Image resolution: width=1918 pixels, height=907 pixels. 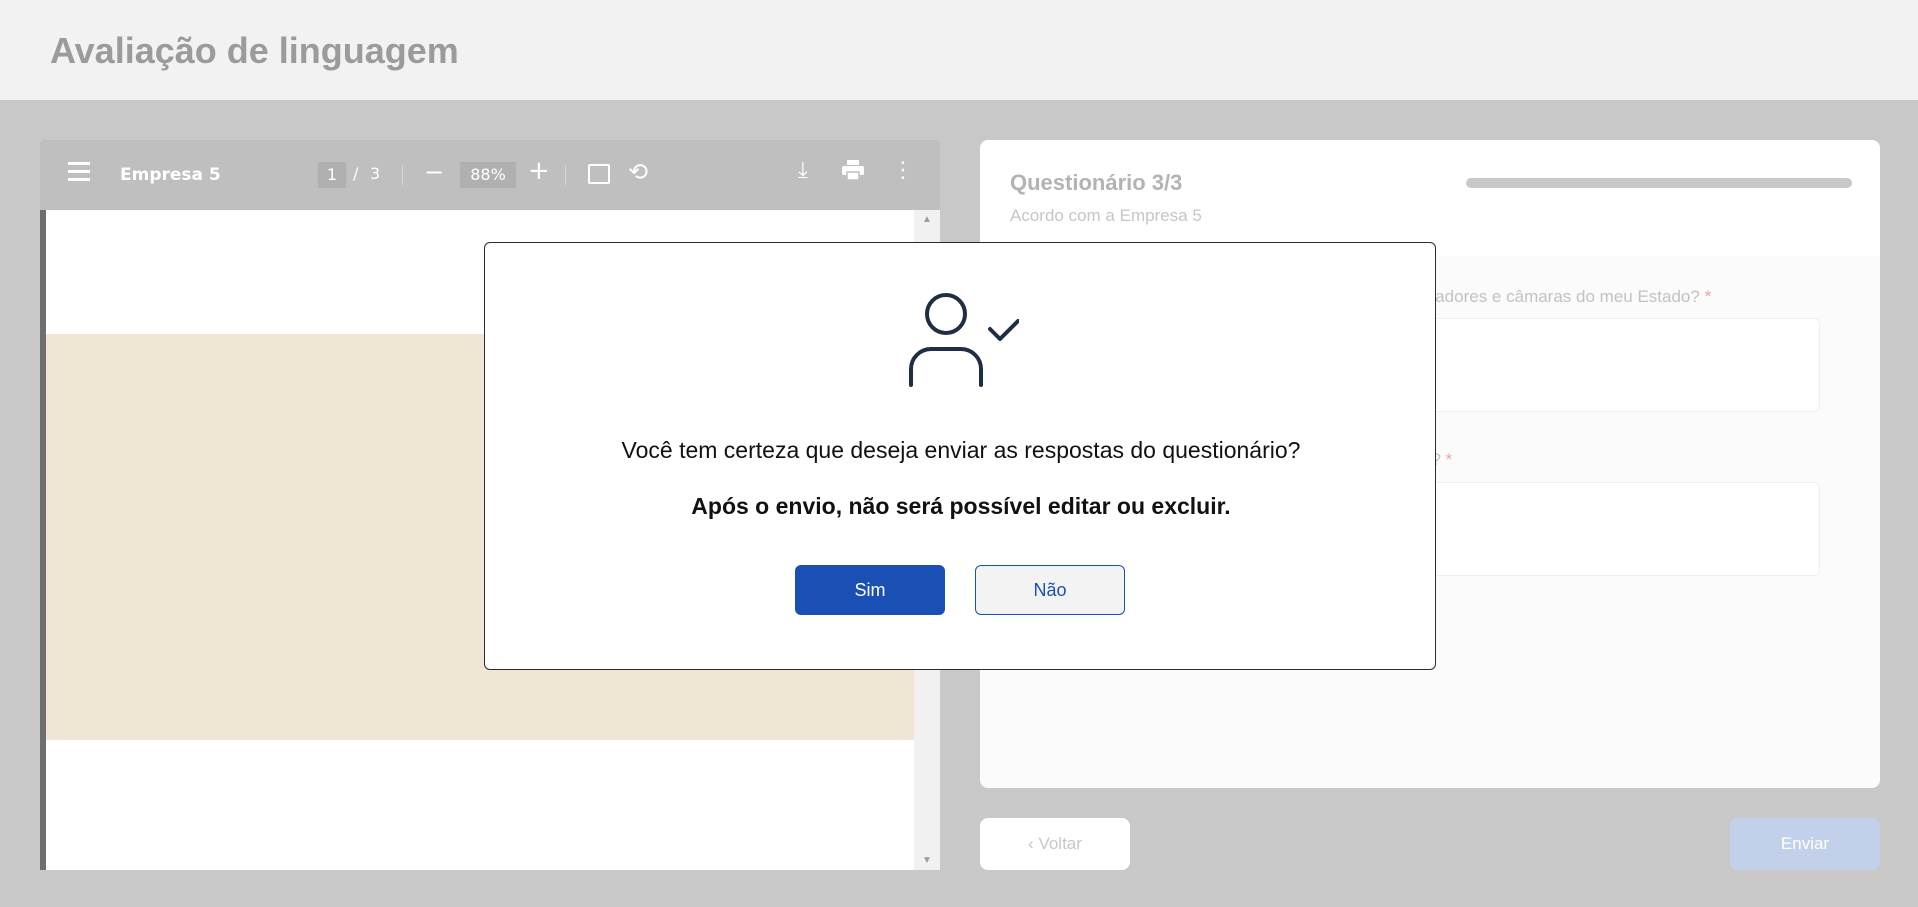 I want to click on questionnaire-subtitle: Acordo com a Empresa 5, so click(x=1106, y=215).